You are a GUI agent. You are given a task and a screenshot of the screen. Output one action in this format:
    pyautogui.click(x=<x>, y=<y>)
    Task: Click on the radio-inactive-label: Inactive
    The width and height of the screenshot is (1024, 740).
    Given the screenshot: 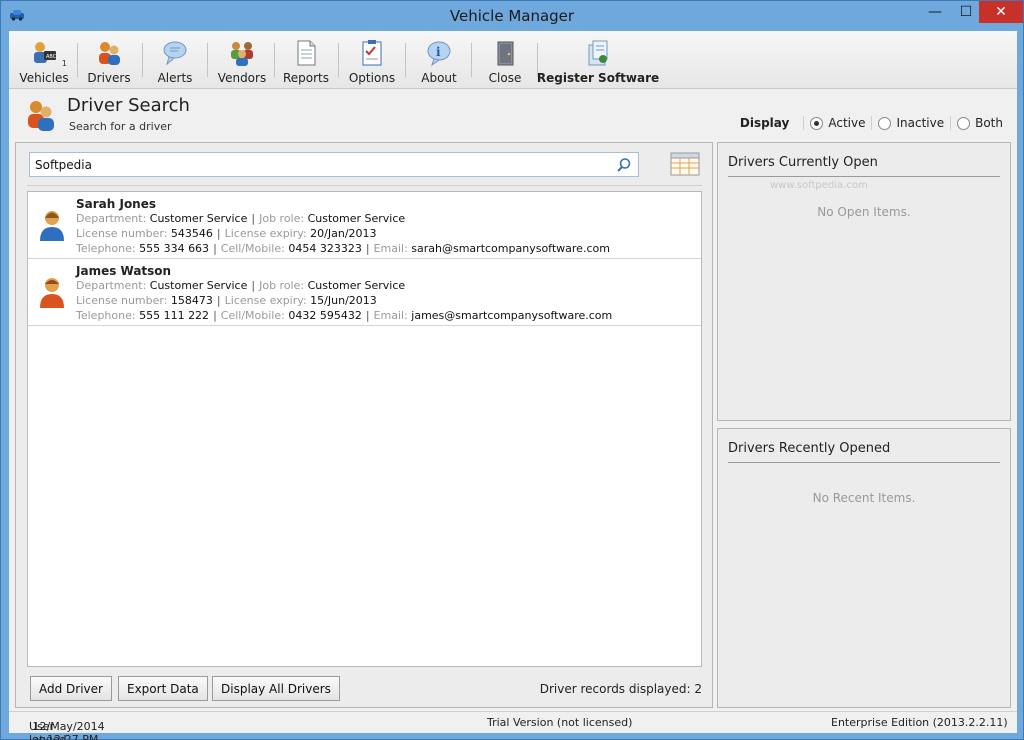 What is the action you would take?
    pyautogui.click(x=920, y=123)
    